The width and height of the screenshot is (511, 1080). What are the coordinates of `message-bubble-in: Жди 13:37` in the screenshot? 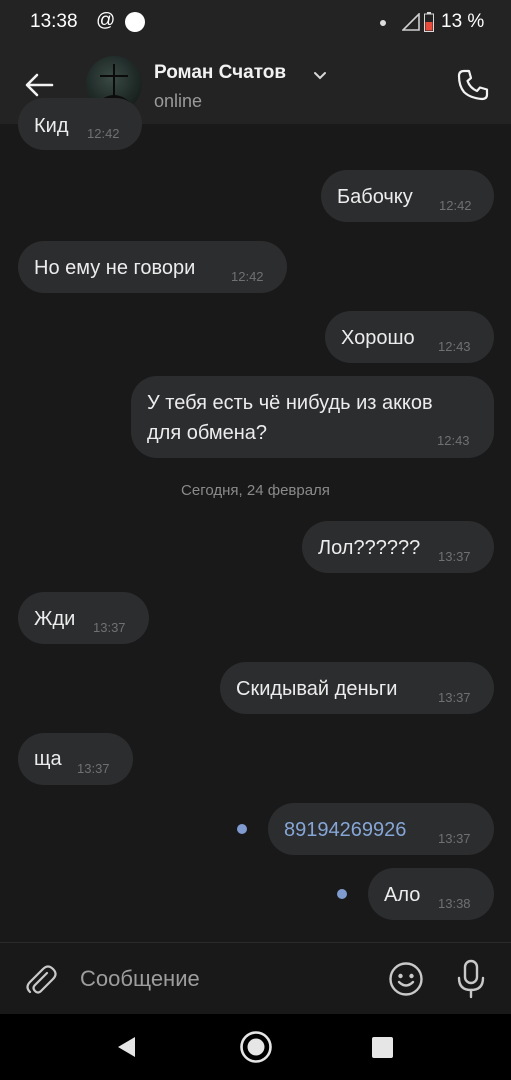 It's located at (83, 618).